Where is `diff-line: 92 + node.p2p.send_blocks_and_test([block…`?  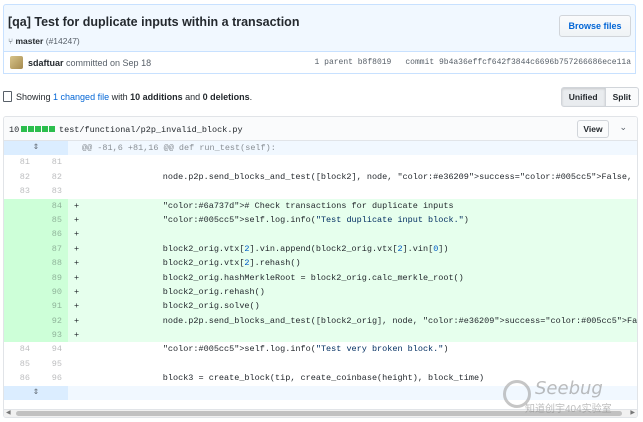 diff-line: 92 + node.p2p.send_blocks_and_test([block… is located at coordinates (320, 321).